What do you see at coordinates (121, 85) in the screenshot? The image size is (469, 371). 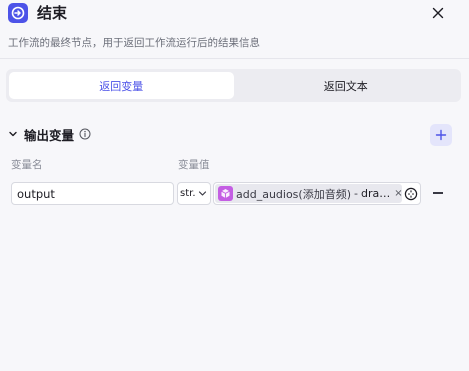 I see `tab-return-variables: 返回变量` at bounding box center [121, 85].